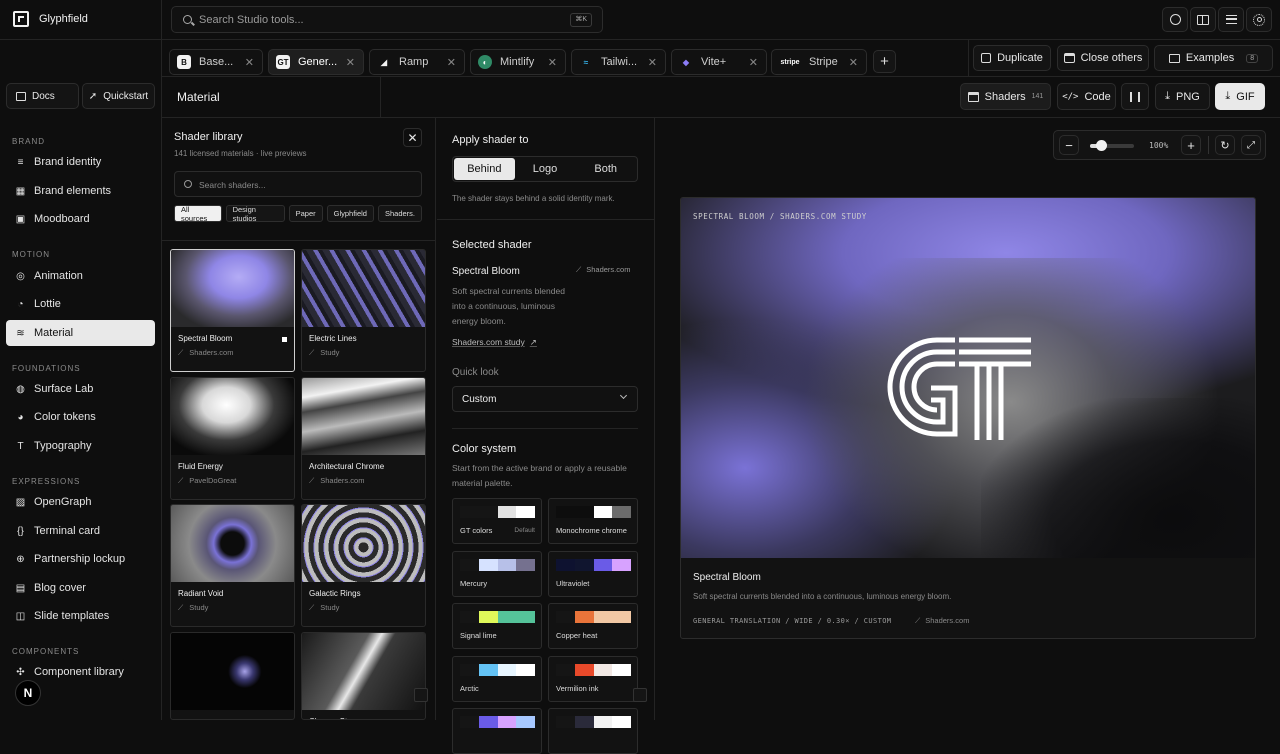  Describe the element at coordinates (232, 676) in the screenshot. I see `shader-card` at that location.